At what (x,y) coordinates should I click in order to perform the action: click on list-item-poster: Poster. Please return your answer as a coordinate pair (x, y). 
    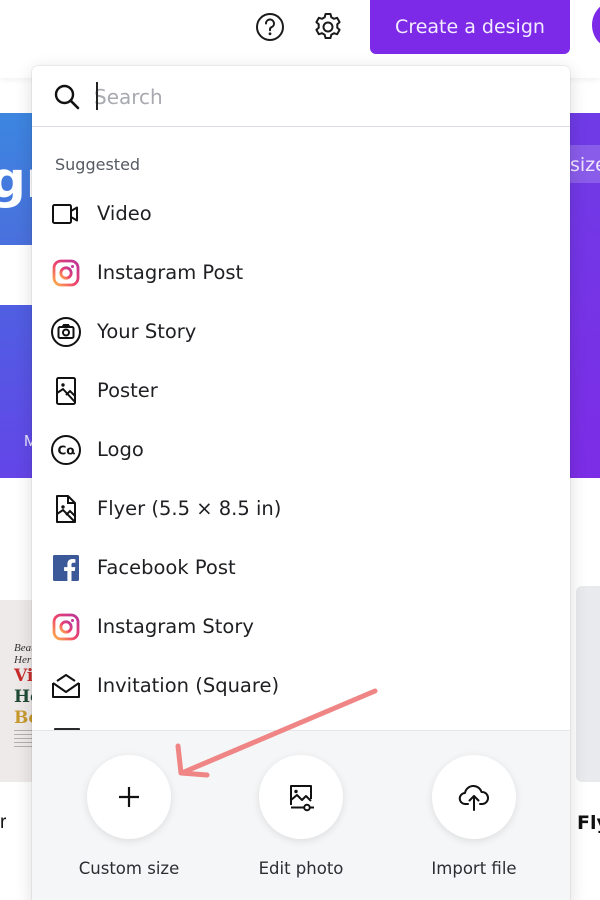
    Looking at the image, I should click on (301, 390).